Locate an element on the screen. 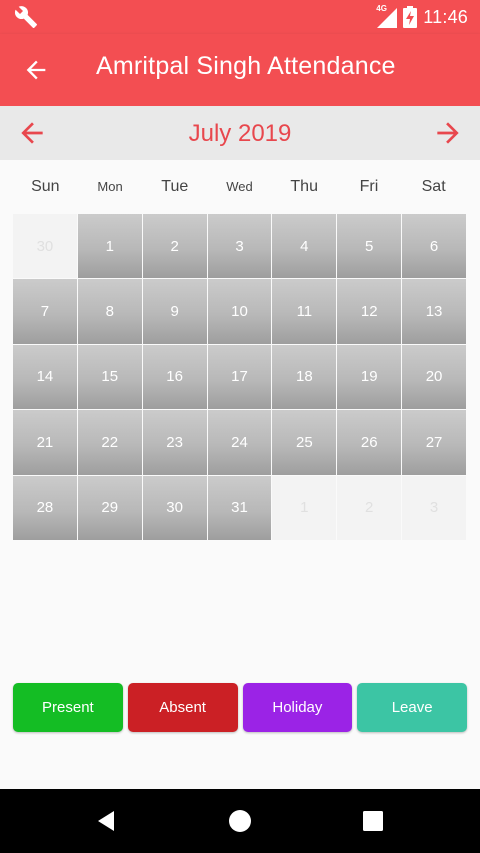 The height and width of the screenshot is (853, 480). next-month-arrow-icon is located at coordinates (448, 133).